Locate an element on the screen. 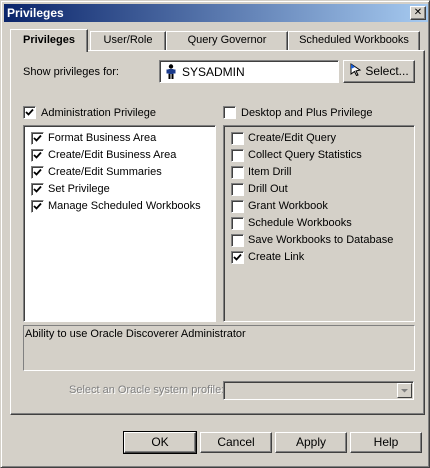 The height and width of the screenshot is (468, 430). system-profile-label: Select an Oracle system profile: is located at coordinates (147, 390).